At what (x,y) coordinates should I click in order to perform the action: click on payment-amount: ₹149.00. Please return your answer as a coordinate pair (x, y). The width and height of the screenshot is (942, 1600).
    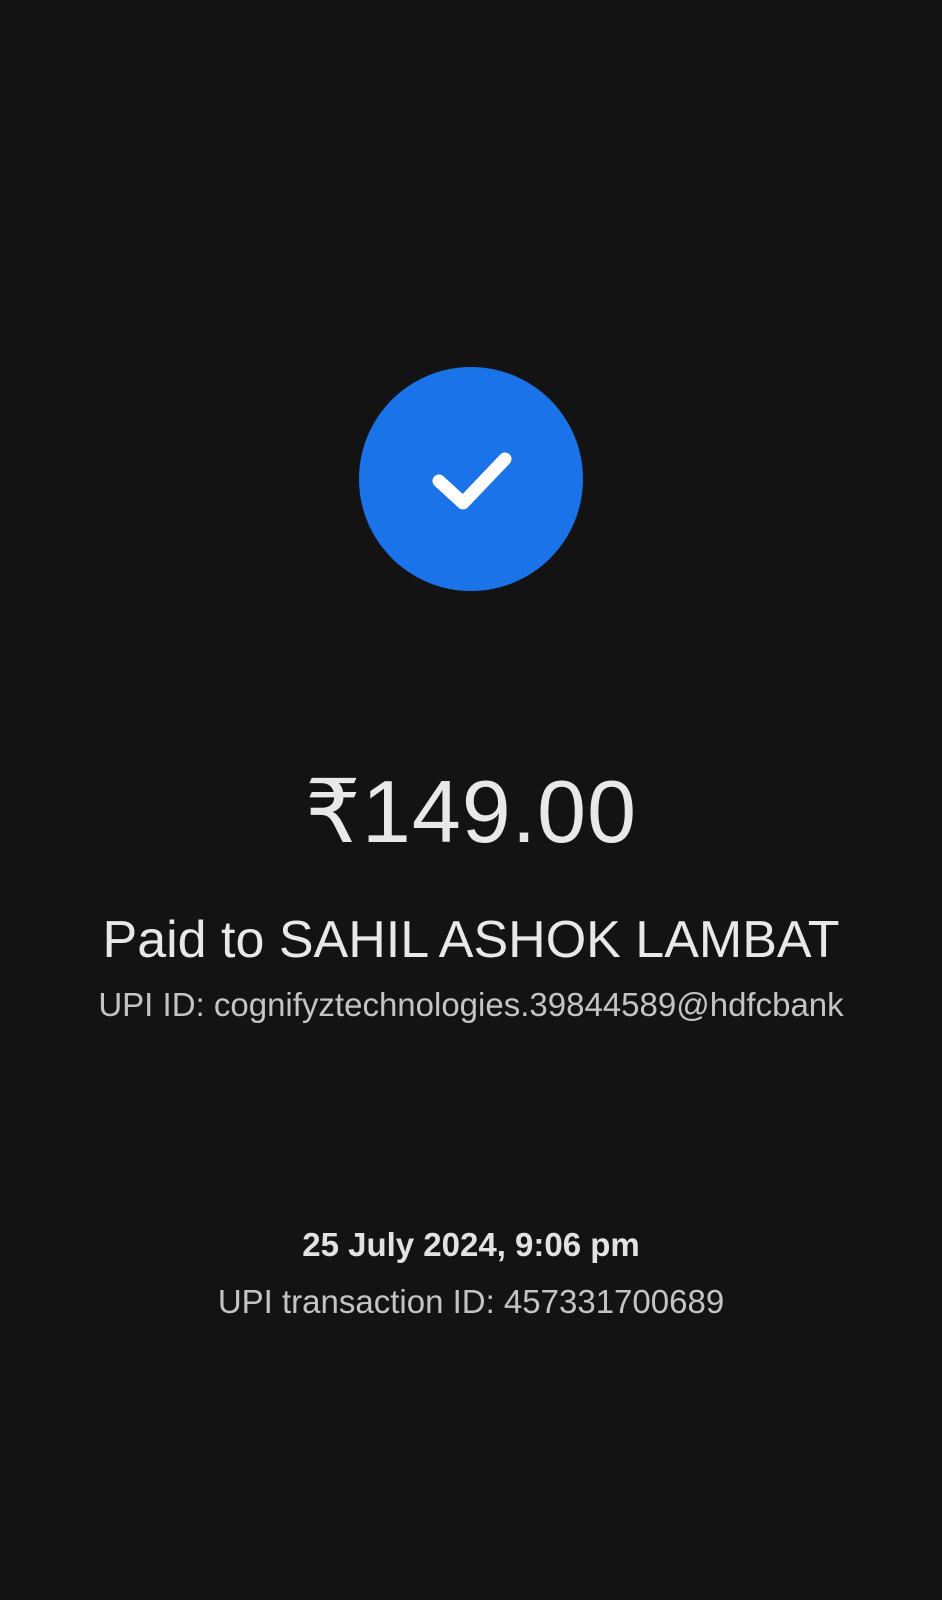
    Looking at the image, I should click on (471, 811).